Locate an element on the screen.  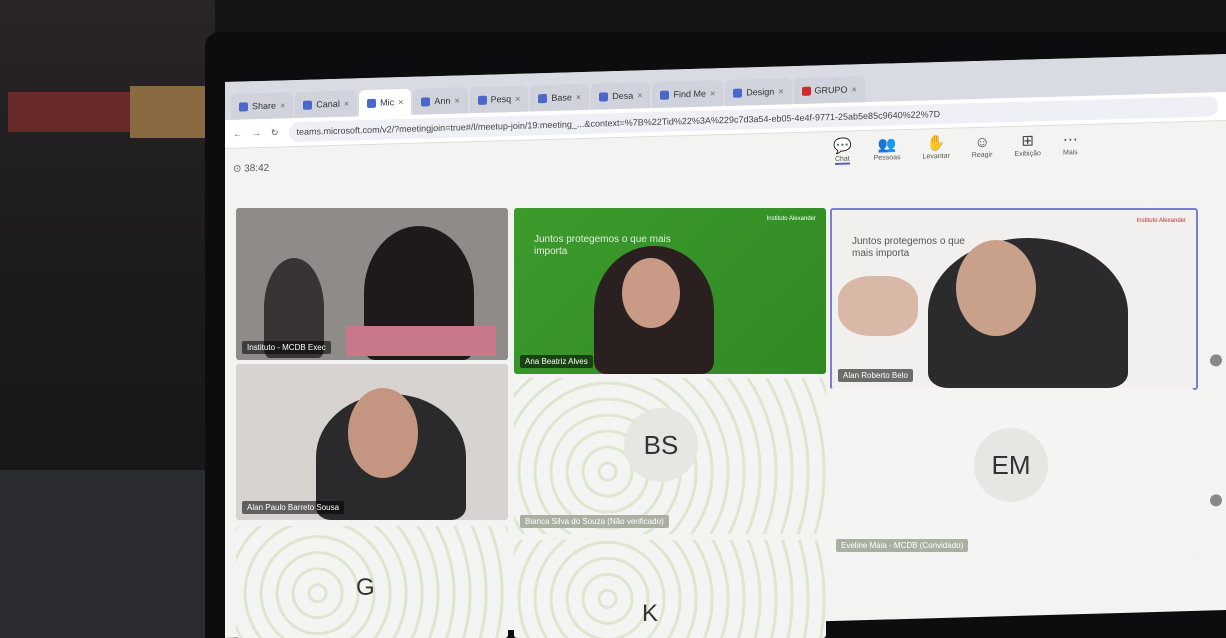
meeting-timer-text: 38:42 is located at coordinates (257, 168).